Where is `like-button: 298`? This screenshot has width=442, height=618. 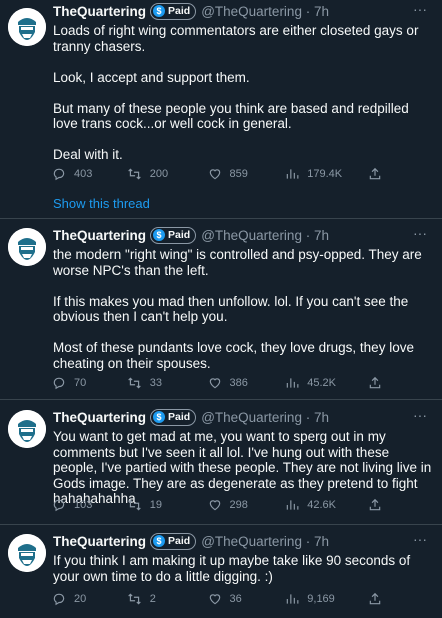
like-button: 298 is located at coordinates (247, 505).